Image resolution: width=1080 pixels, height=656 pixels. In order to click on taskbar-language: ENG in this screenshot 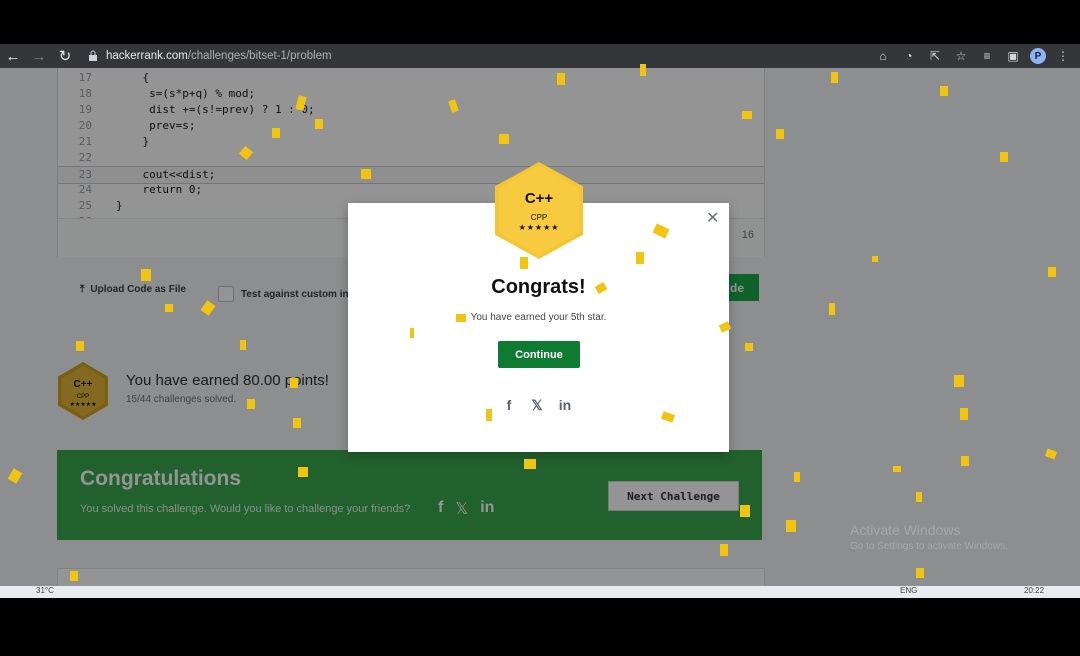, I will do `click(909, 590)`.